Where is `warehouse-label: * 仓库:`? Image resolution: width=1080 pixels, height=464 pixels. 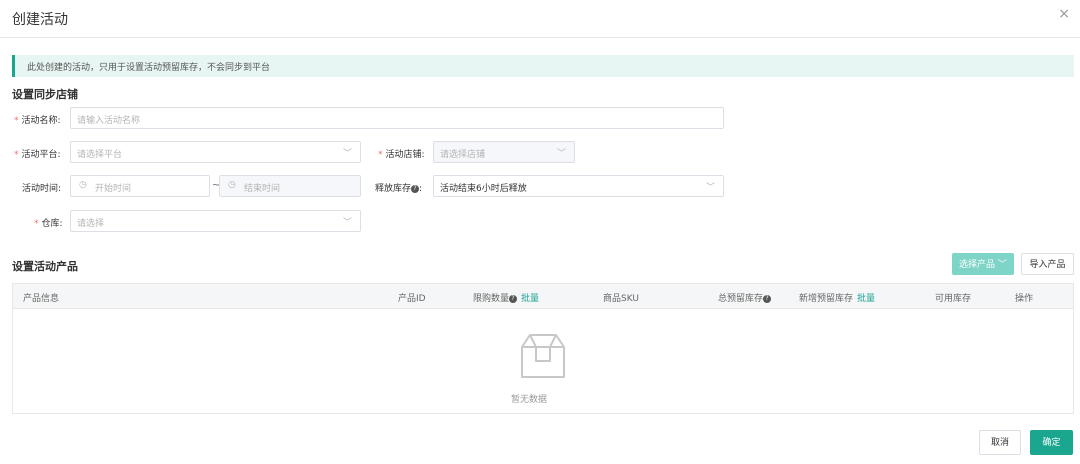
warehouse-label: * 仓库: is located at coordinates (48, 224).